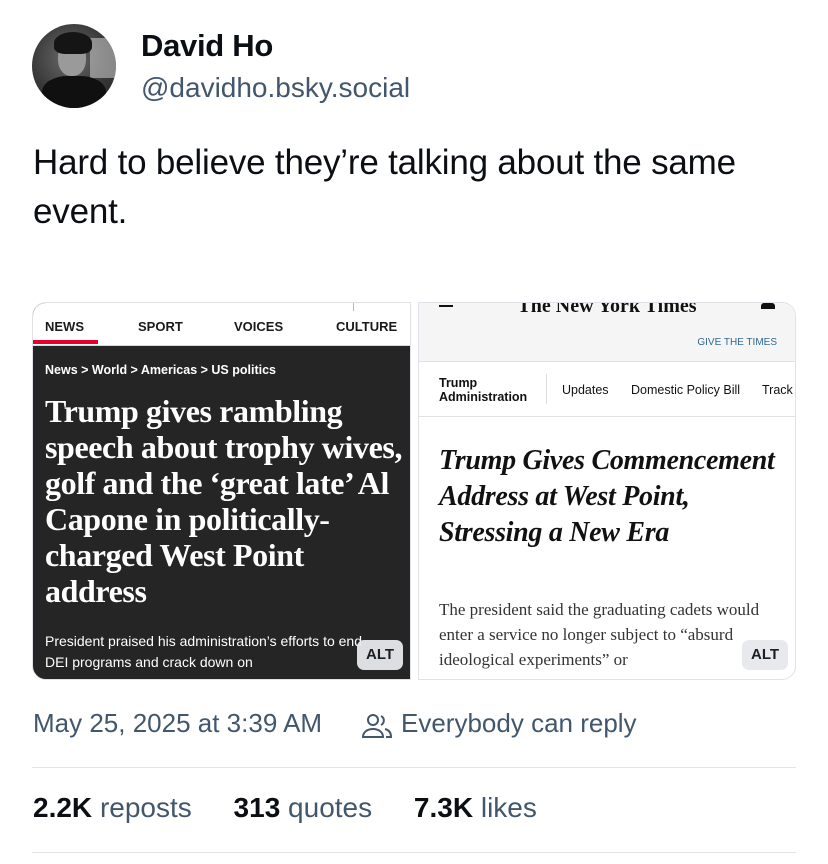 The width and height of the screenshot is (828, 864). Describe the element at coordinates (777, 390) in the screenshot. I see `nyt-nav-track: Track` at that location.